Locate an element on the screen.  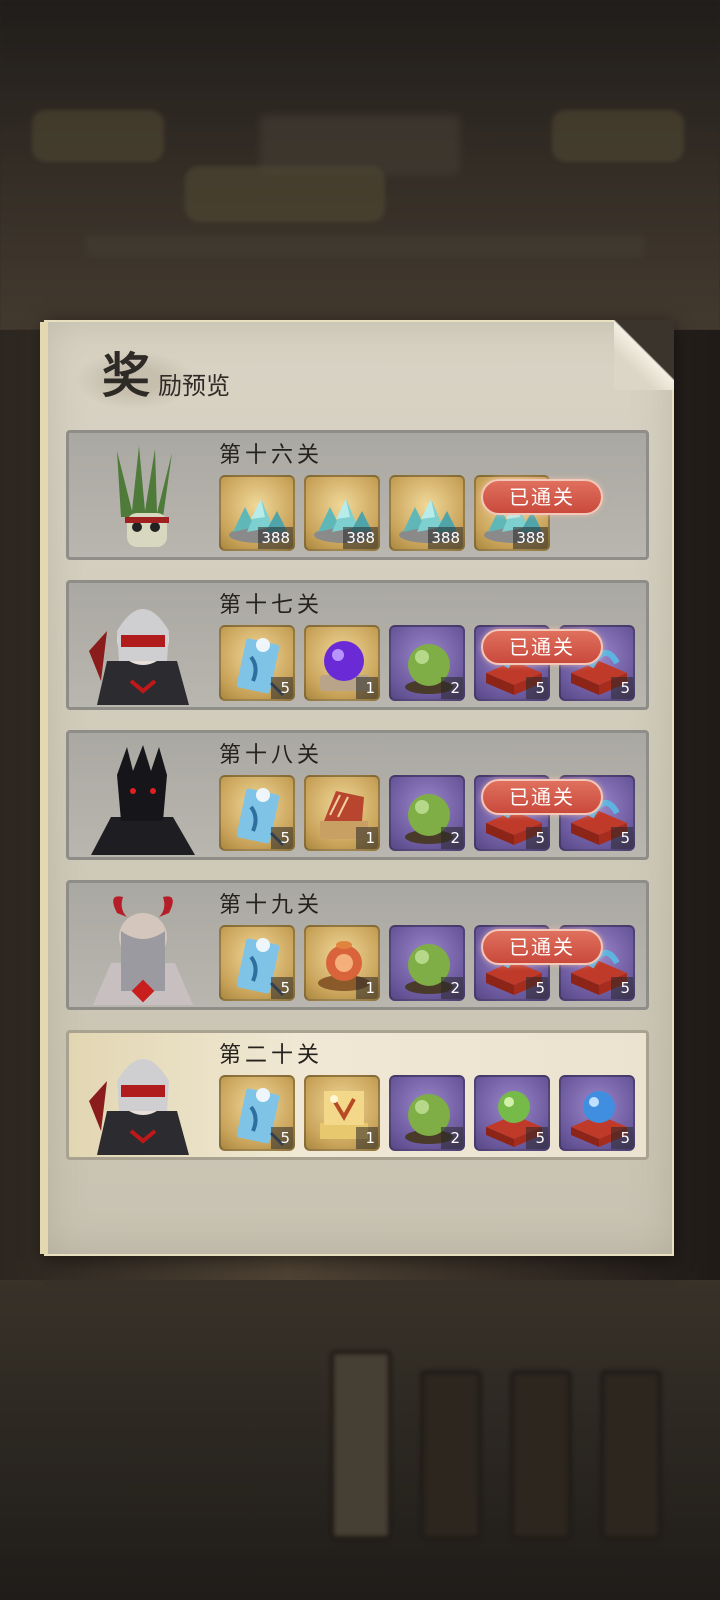
level-row: 第二十关 5 1 2 5 5 is located at coordinates (357, 1095).